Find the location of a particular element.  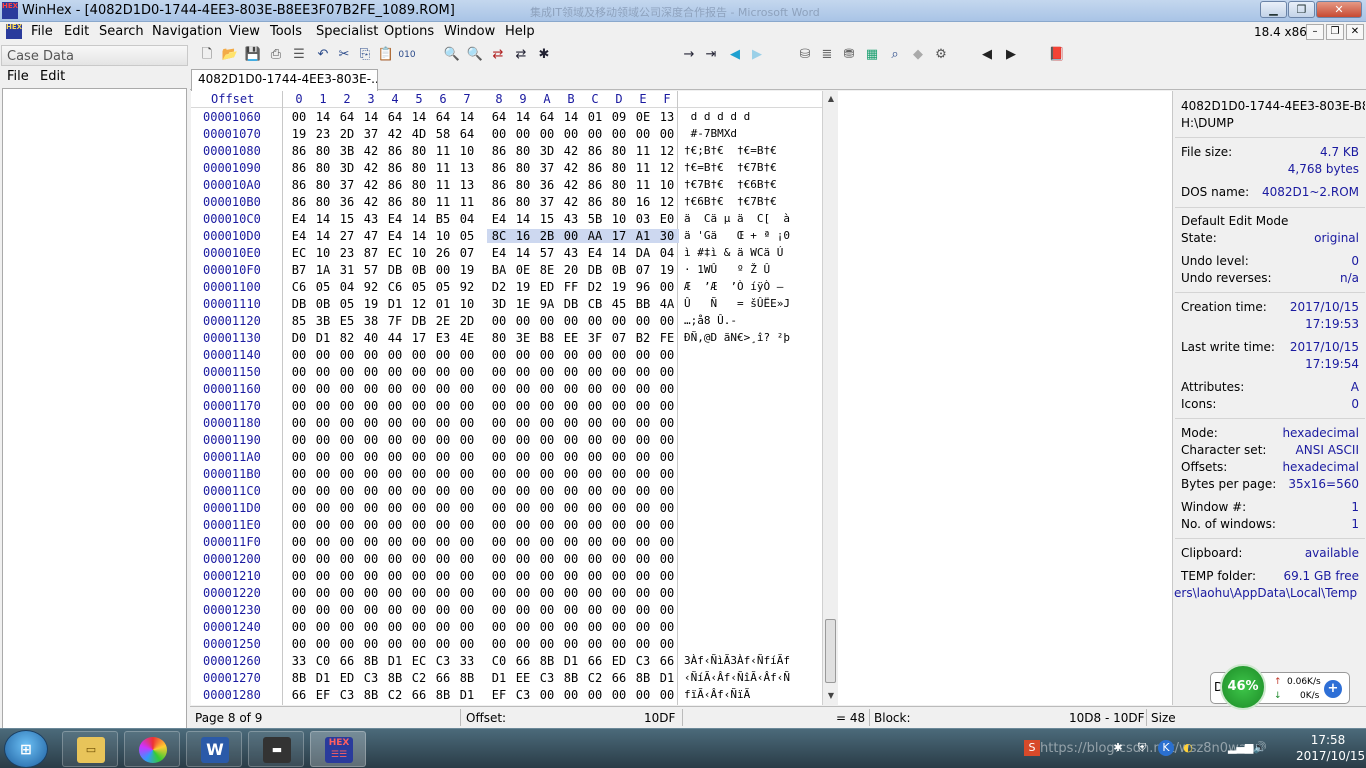

taskbar-browser is located at coordinates (152, 749).